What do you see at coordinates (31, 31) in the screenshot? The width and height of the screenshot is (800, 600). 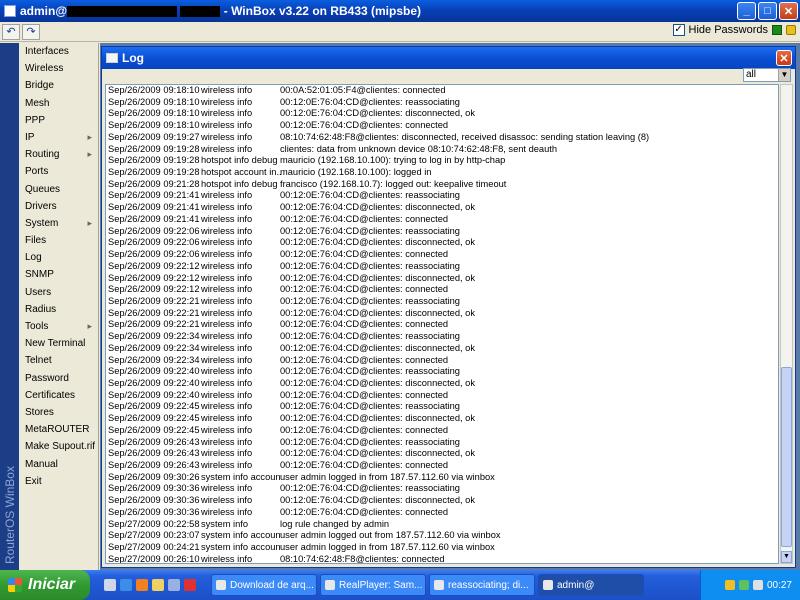 I see `redo-button: ↷` at bounding box center [31, 31].